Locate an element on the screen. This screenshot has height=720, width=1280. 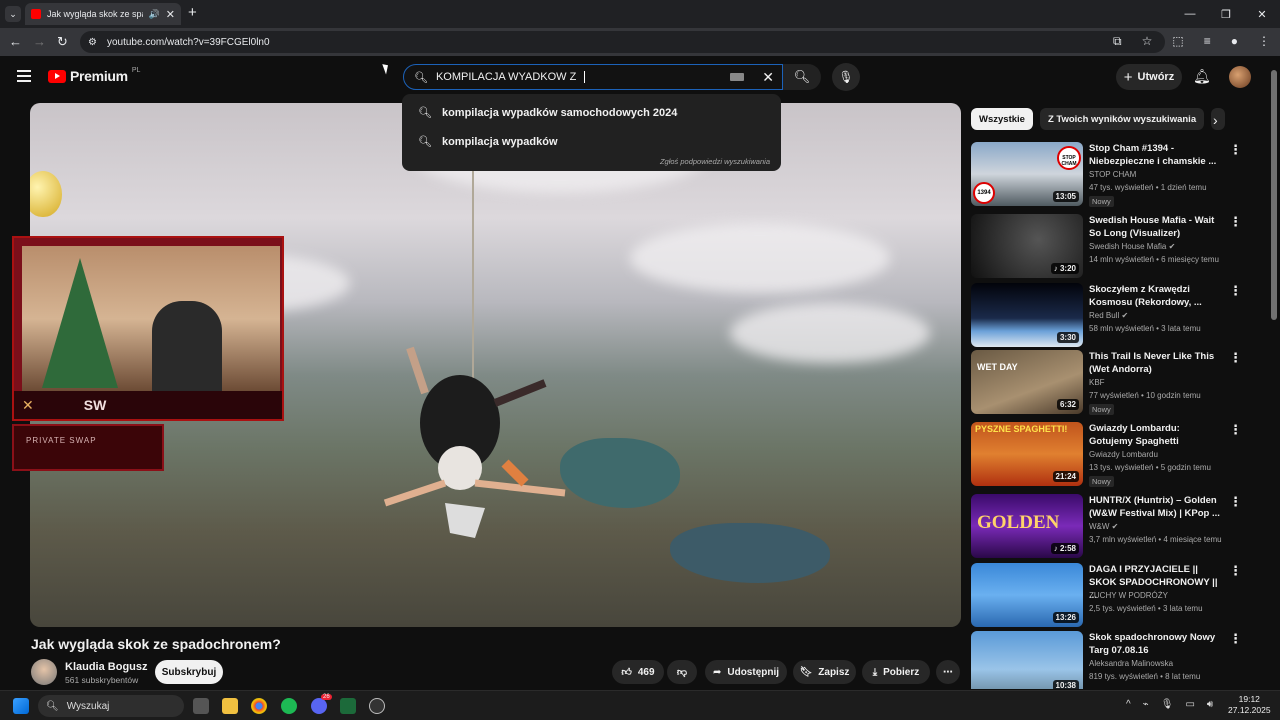
channel-name: KBF is located at coordinates (1097, 382).